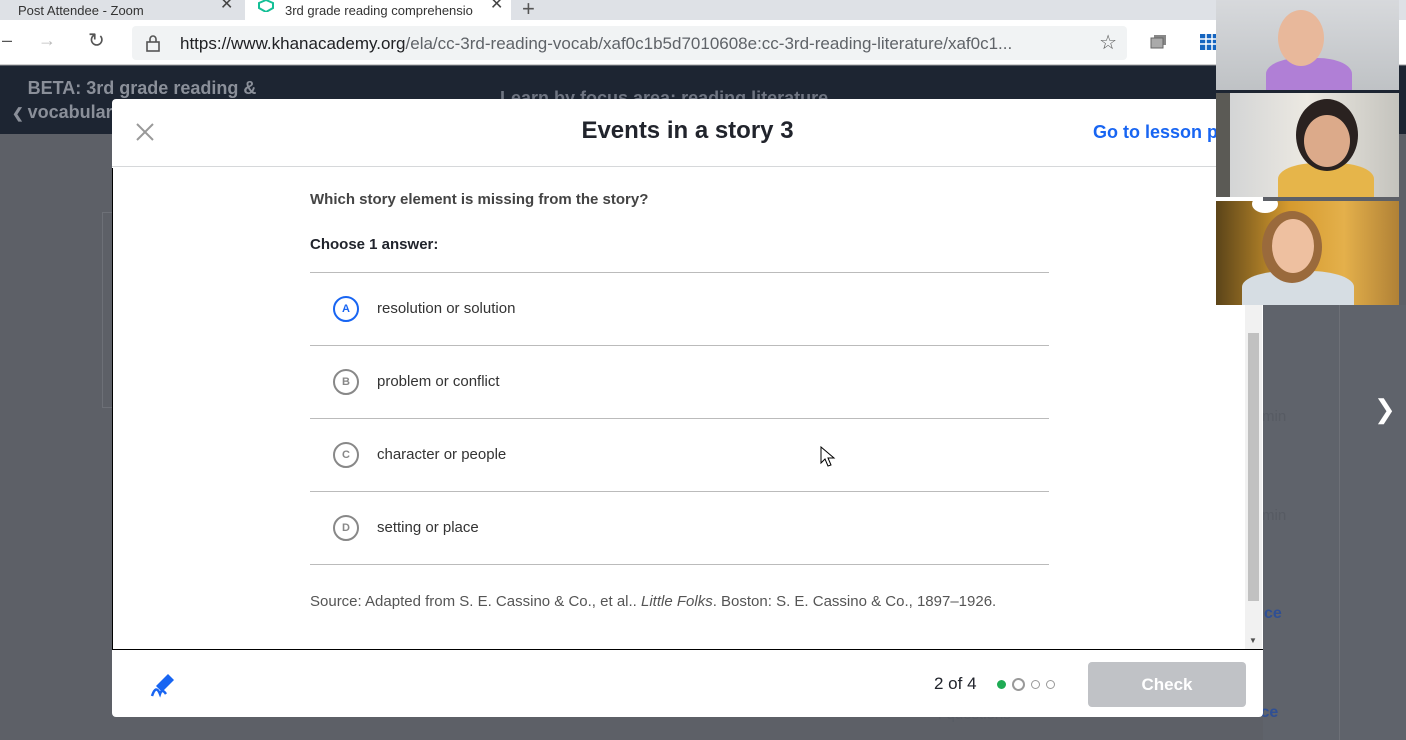 The image size is (1406, 740). What do you see at coordinates (1265, 207) in the screenshot?
I see `ceiling-light` at bounding box center [1265, 207].